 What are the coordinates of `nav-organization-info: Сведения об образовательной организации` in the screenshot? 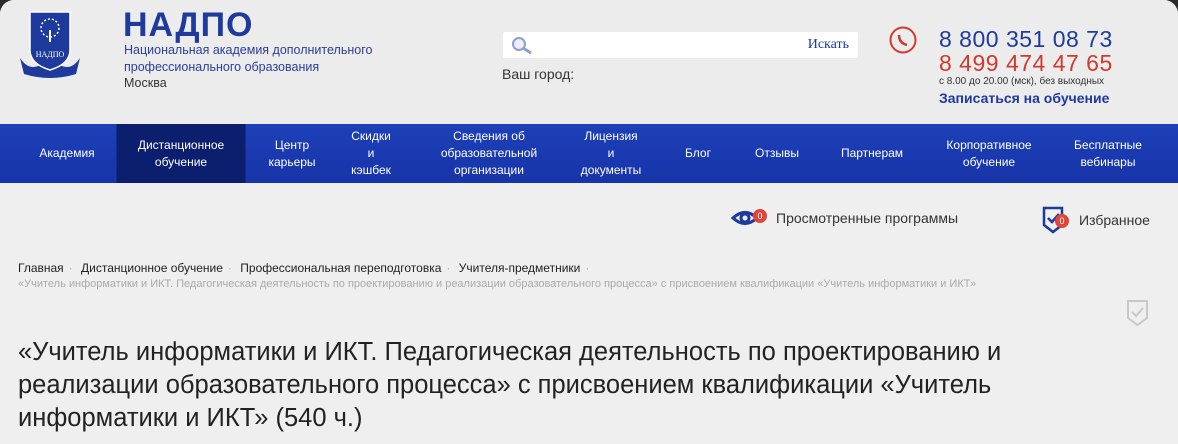 It's located at (489, 153).